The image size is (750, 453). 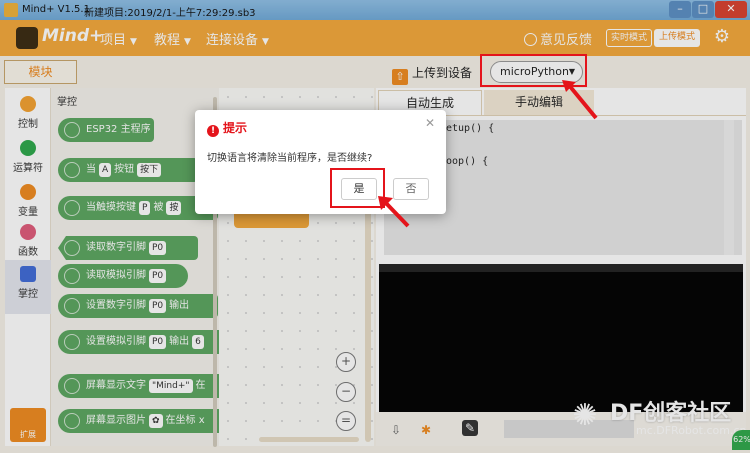 What do you see at coordinates (213, 131) in the screenshot?
I see `warning-icon: !` at bounding box center [213, 131].